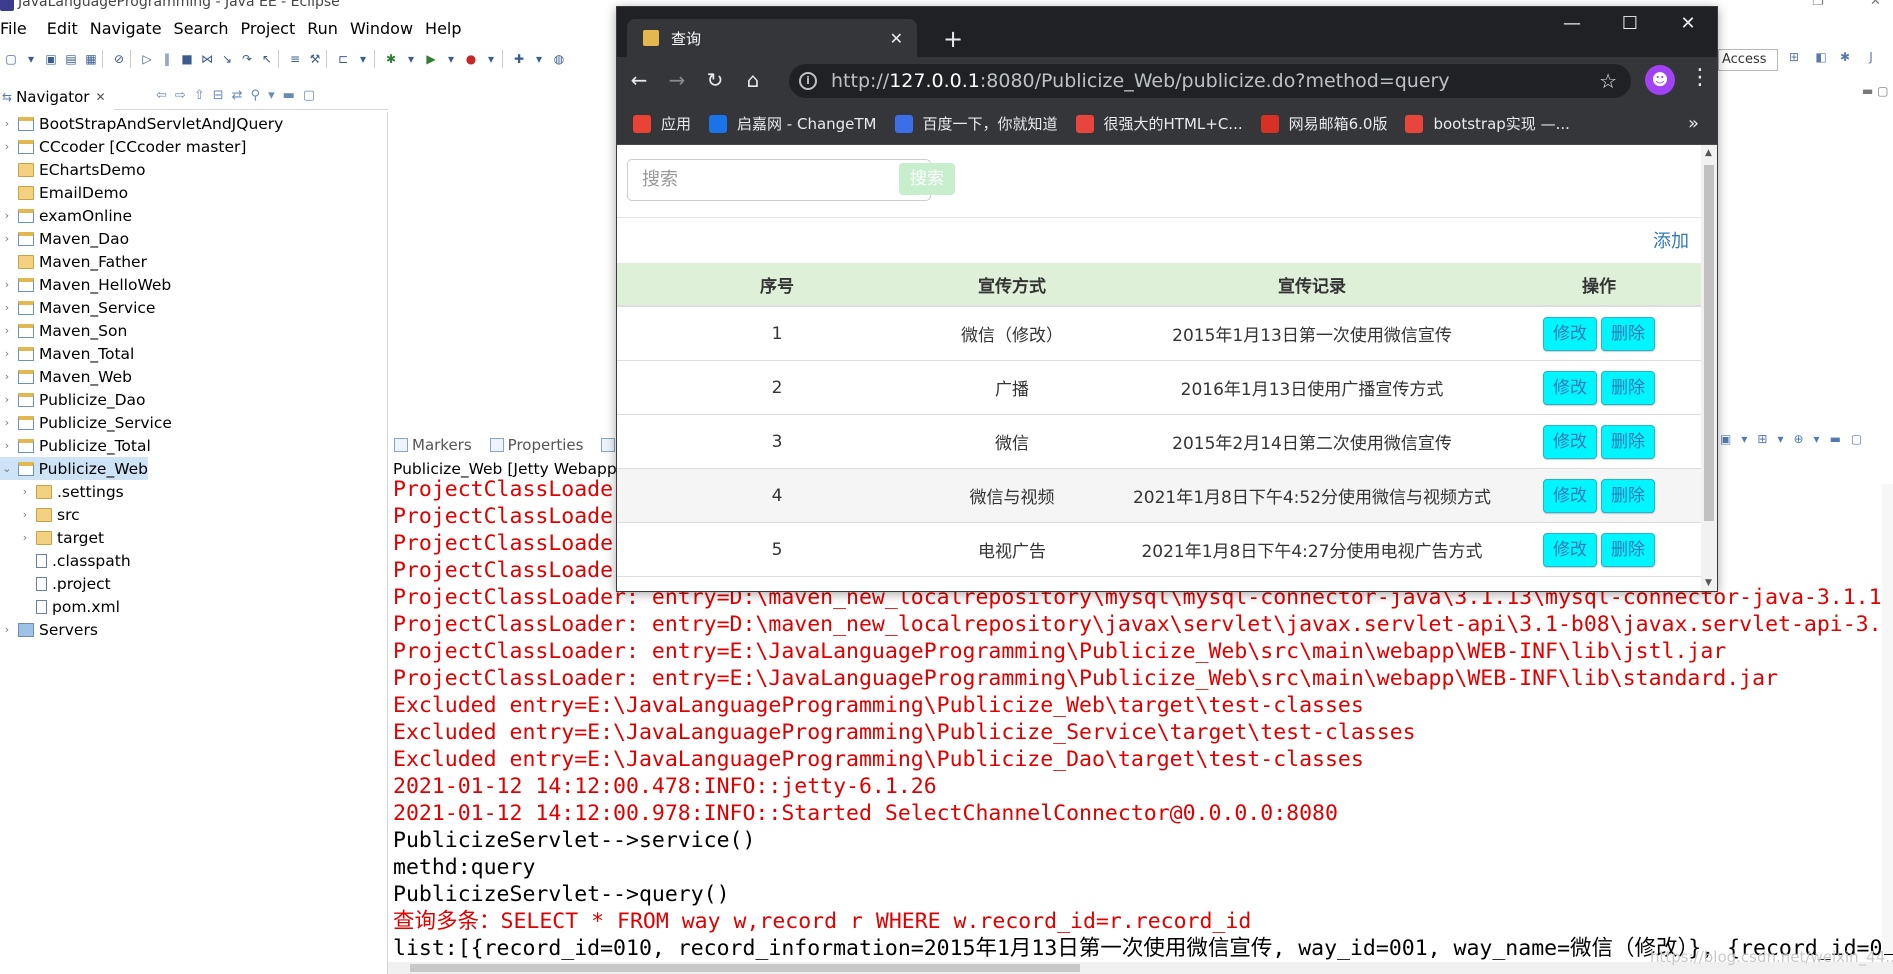 The height and width of the screenshot is (974, 1893). What do you see at coordinates (519, 59) in the screenshot?
I see `new-java-project-icon: ✚` at bounding box center [519, 59].